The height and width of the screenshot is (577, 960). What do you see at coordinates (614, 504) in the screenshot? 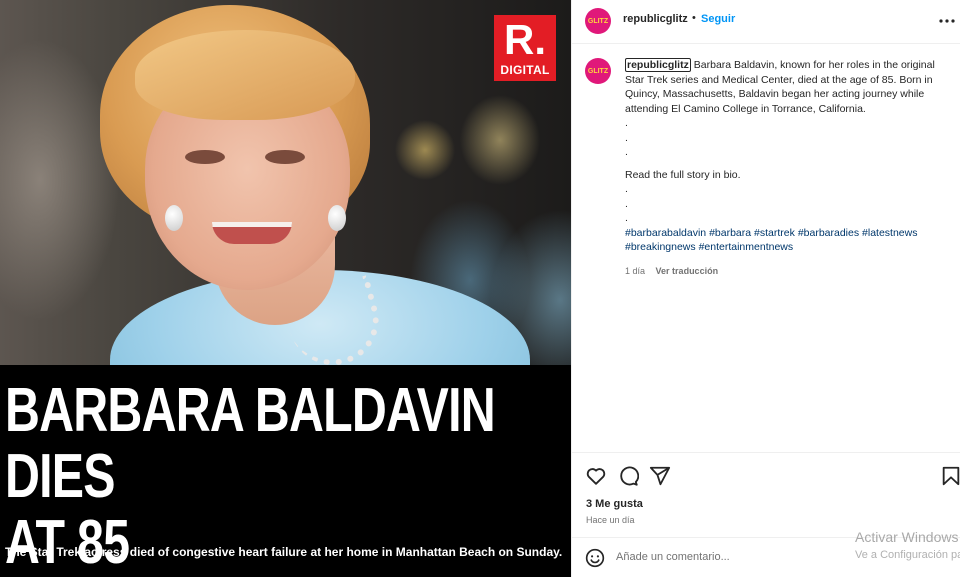
I see `likes-count: 3 Me gusta` at bounding box center [614, 504].